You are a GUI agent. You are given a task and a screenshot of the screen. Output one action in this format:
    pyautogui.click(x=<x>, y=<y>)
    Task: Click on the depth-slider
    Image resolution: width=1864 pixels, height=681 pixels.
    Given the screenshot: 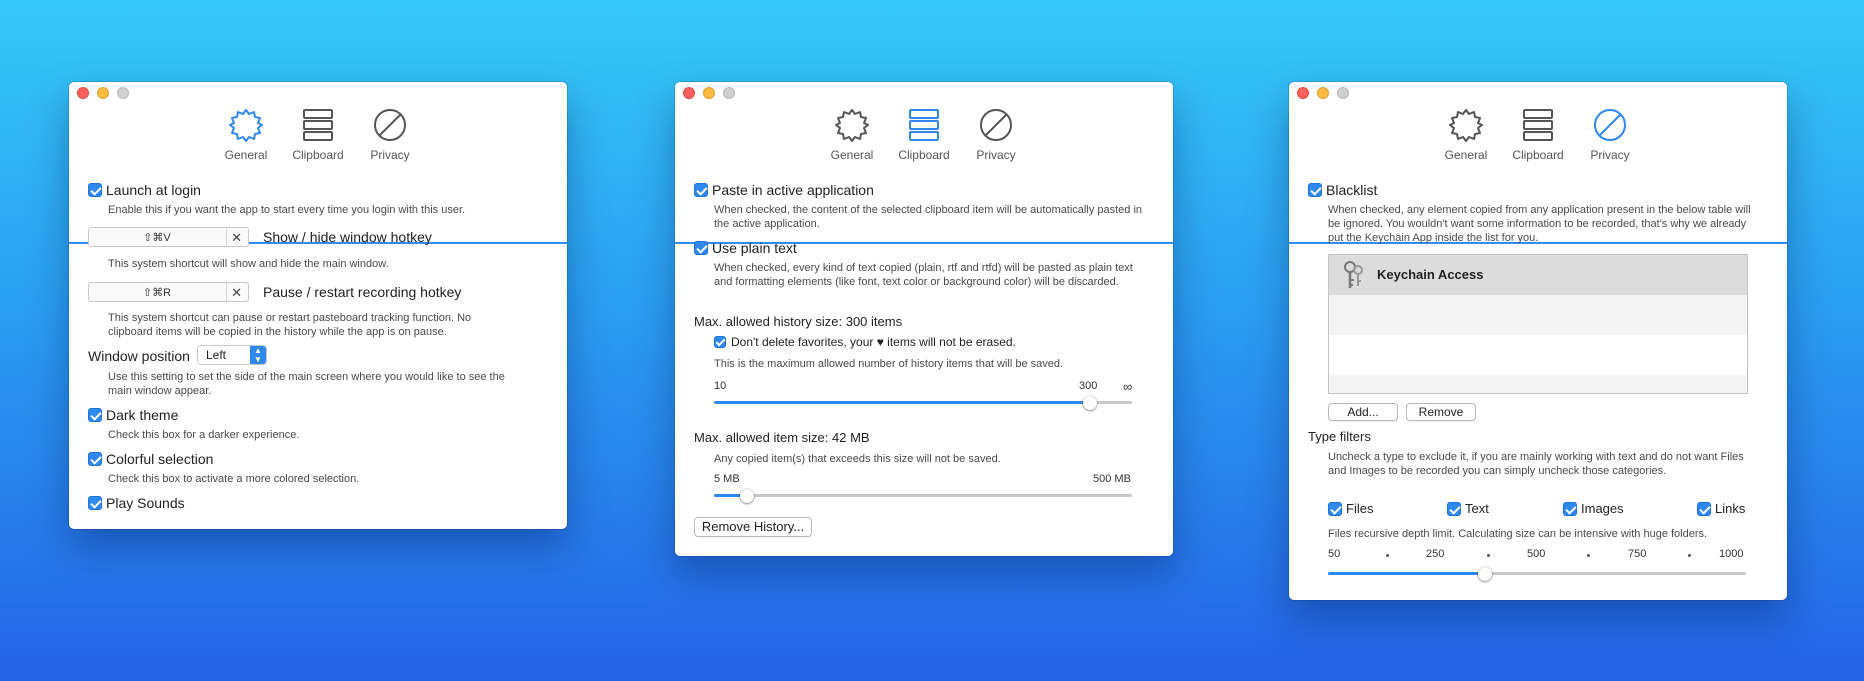 What is the action you would take?
    pyautogui.click(x=1537, y=574)
    